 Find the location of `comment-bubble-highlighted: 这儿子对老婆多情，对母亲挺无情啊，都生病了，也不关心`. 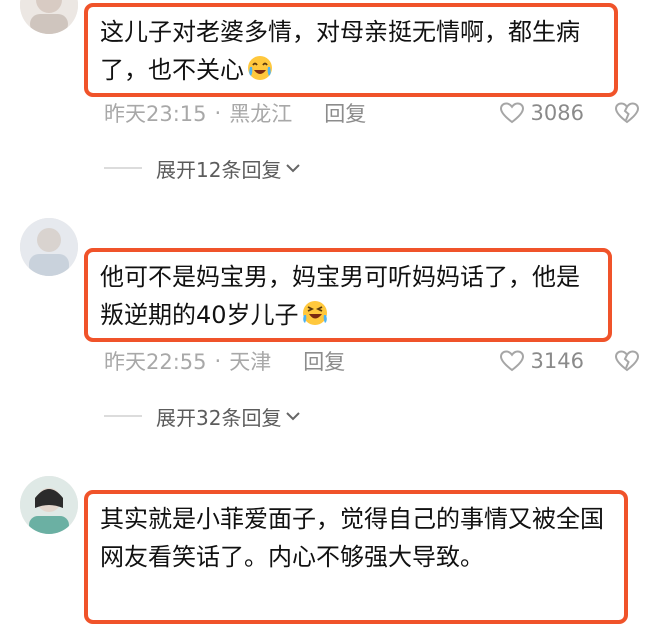

comment-bubble-highlighted: 这儿子对老婆多情，对母亲挺无情啊，都生病了，也不关心 is located at coordinates (351, 50).